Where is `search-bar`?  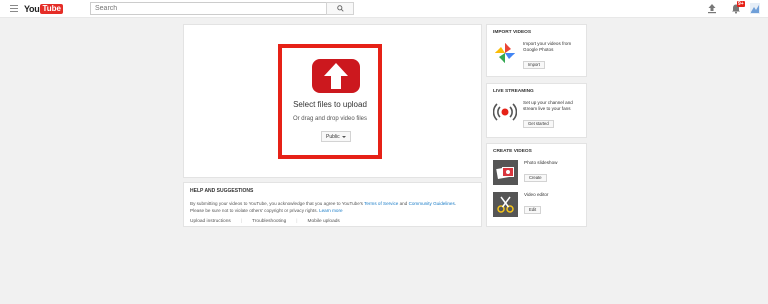 search-bar is located at coordinates (222, 8).